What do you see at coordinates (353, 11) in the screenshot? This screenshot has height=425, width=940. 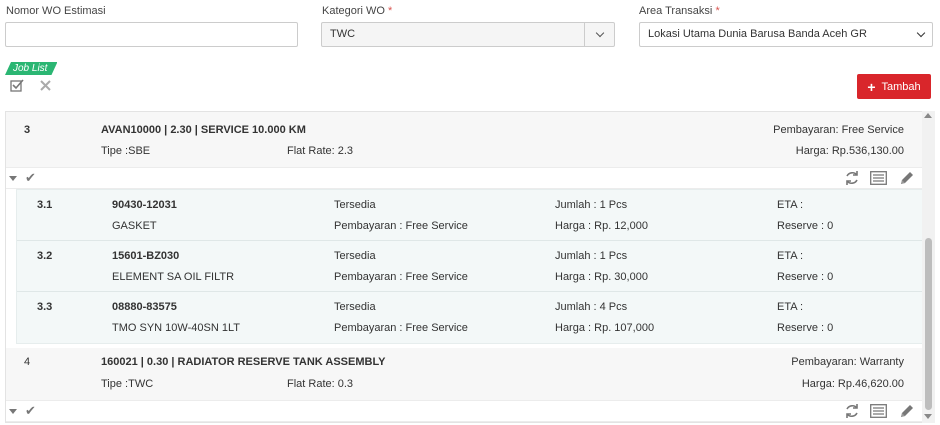 I see `wo-category-label-text: Kategori WO` at bounding box center [353, 11].